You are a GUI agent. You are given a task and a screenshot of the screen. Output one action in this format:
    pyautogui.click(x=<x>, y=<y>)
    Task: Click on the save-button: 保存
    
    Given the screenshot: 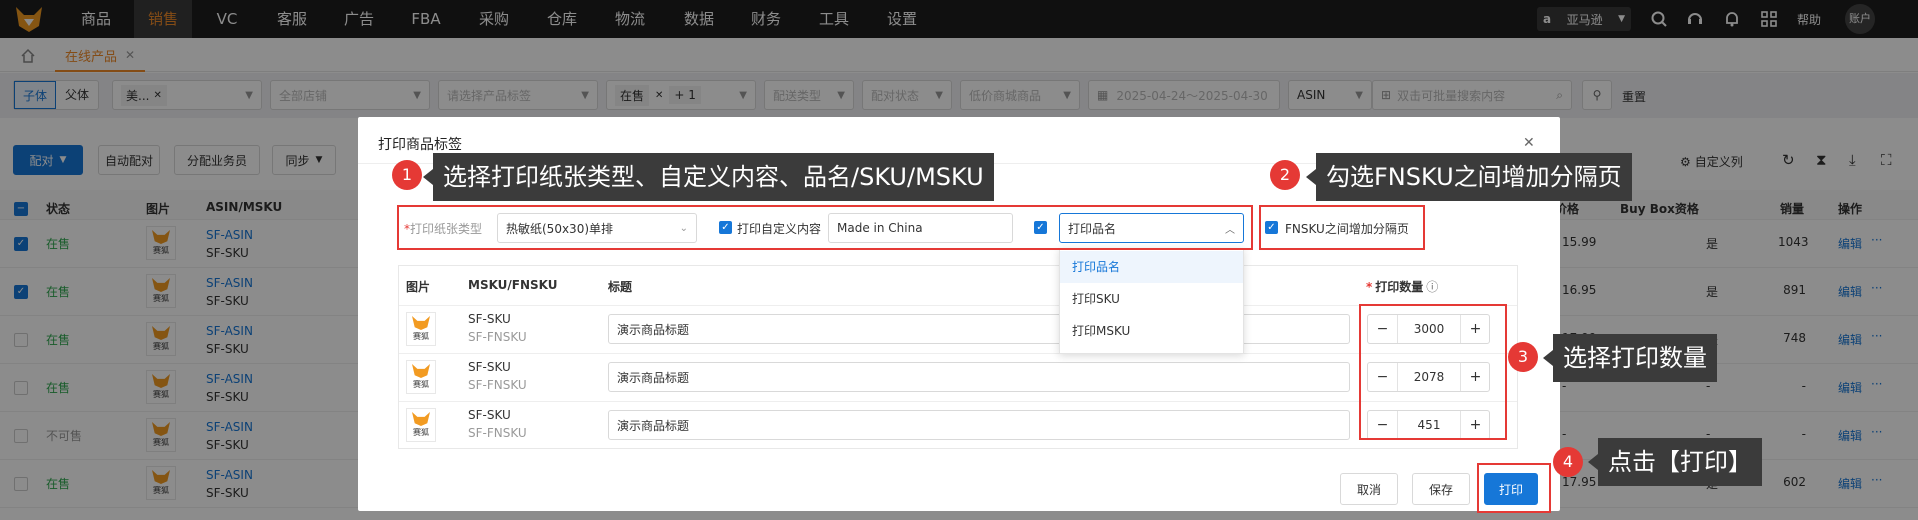 What is the action you would take?
    pyautogui.click(x=1441, y=489)
    